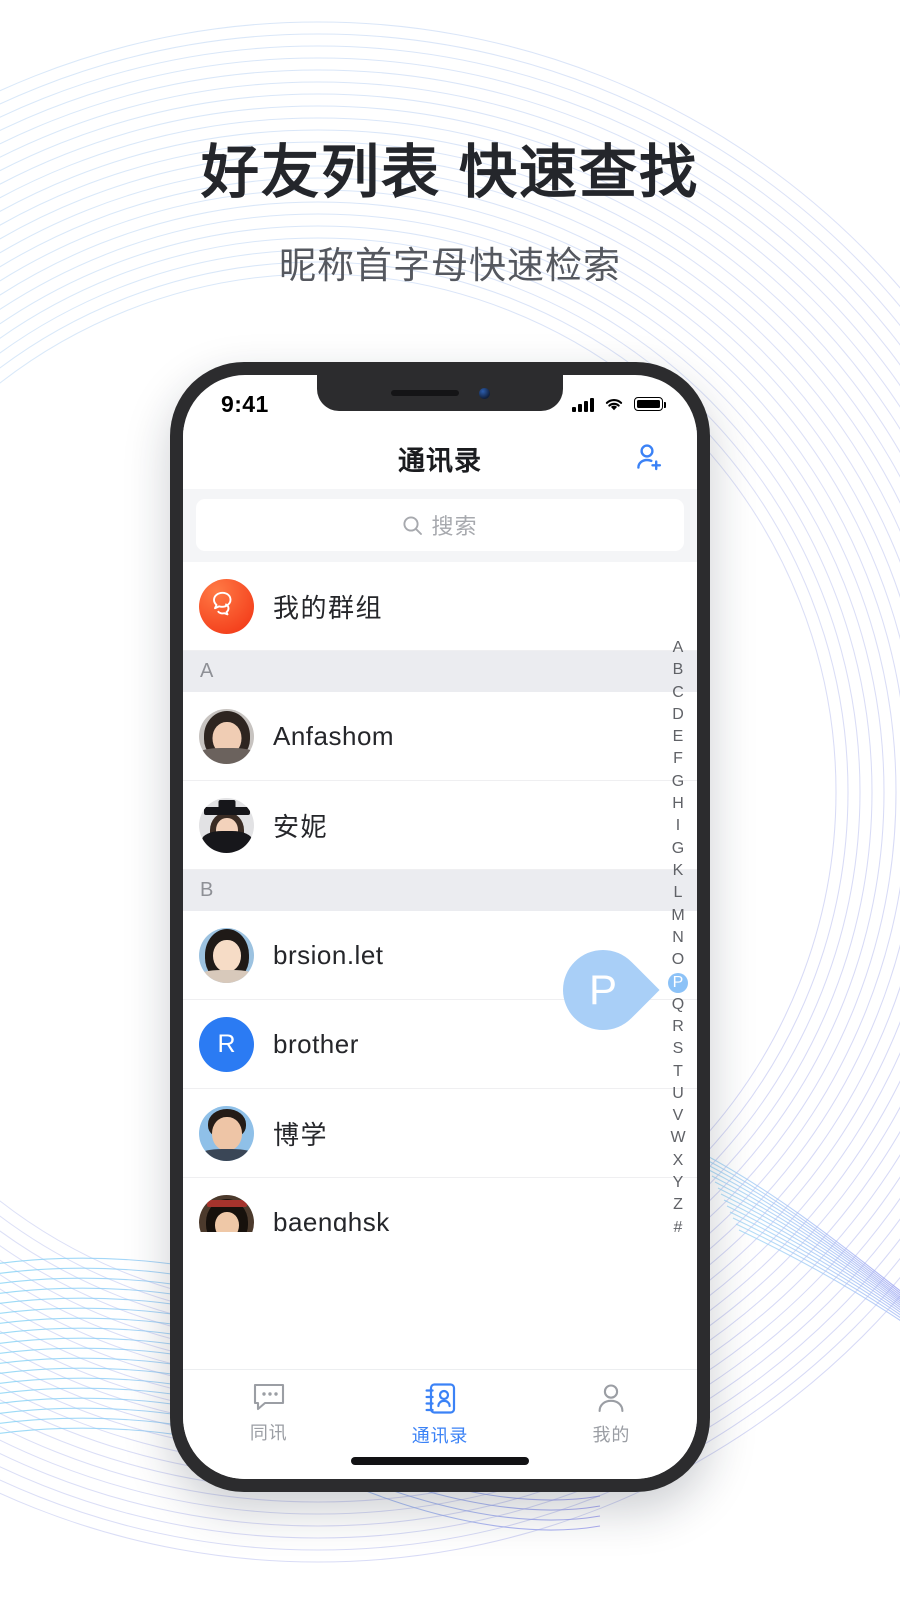  Describe the element at coordinates (207, 890) in the screenshot. I see `section-label: B` at that location.